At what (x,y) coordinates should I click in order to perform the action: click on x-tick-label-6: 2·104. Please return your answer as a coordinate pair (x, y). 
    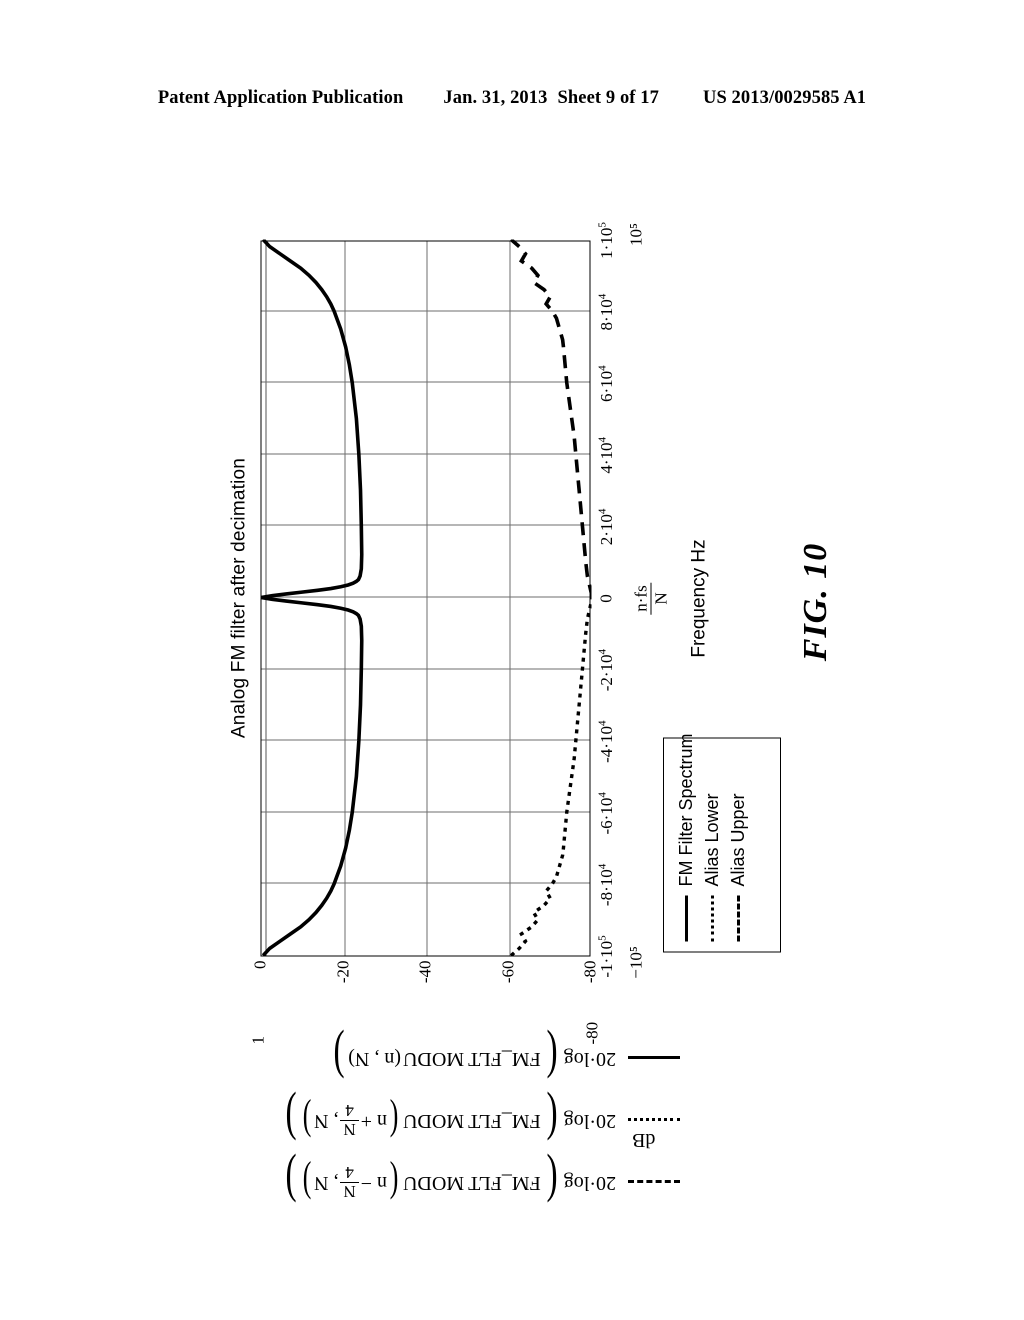
    Looking at the image, I should click on (606, 527).